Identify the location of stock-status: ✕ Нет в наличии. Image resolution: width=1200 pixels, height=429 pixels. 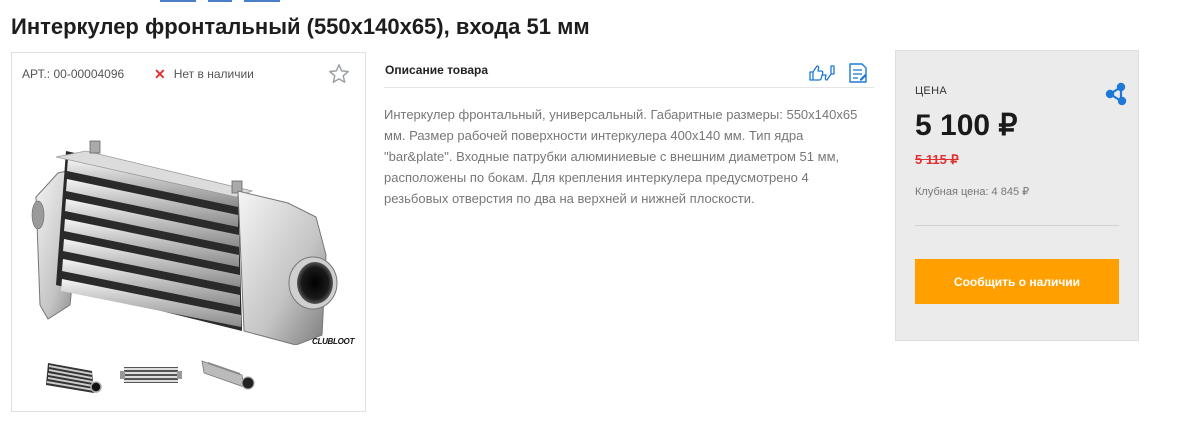
(204, 74).